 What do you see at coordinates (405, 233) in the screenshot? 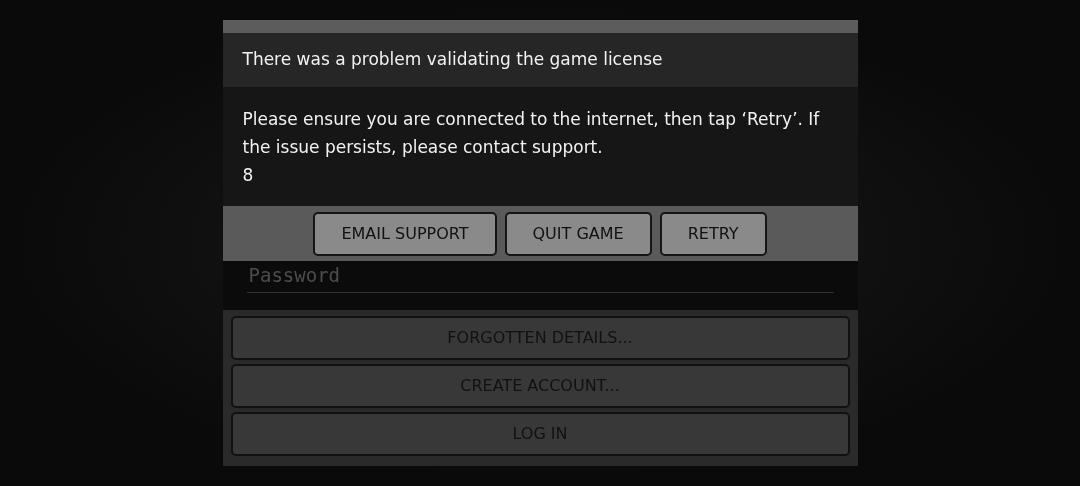
I see `dialog-button: EMAIL SUPPORT` at bounding box center [405, 233].